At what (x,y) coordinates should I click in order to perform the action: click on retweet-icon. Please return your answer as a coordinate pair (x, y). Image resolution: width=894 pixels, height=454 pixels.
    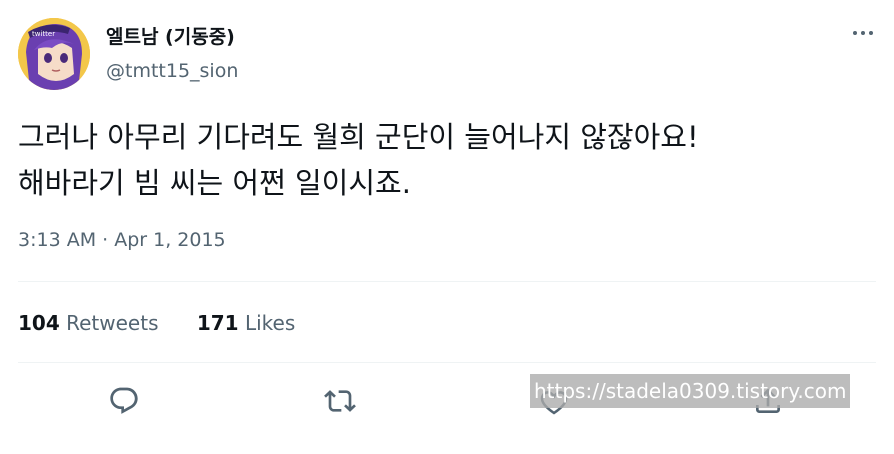
    Looking at the image, I should click on (340, 401).